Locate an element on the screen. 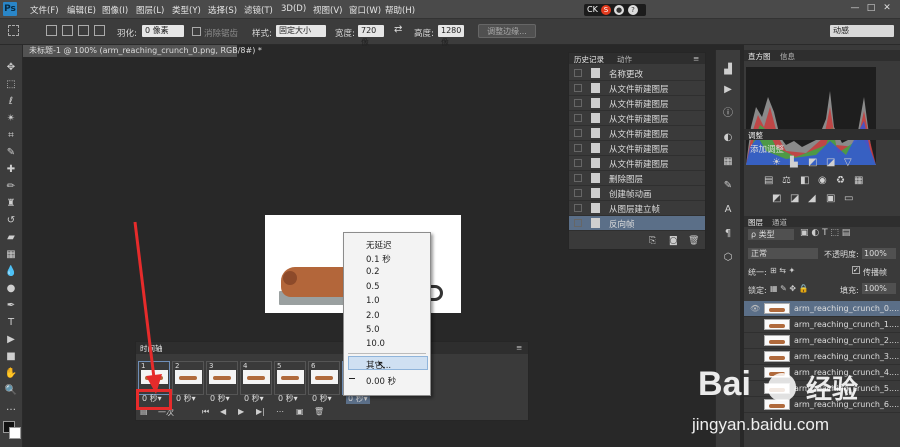 The height and width of the screenshot is (447, 900). menu-layer: 图层(L) is located at coordinates (150, 10).